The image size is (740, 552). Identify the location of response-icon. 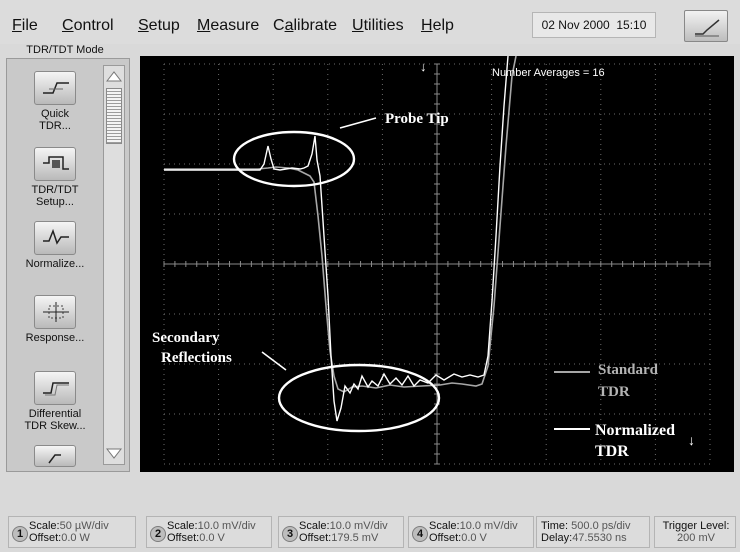
(56, 312).